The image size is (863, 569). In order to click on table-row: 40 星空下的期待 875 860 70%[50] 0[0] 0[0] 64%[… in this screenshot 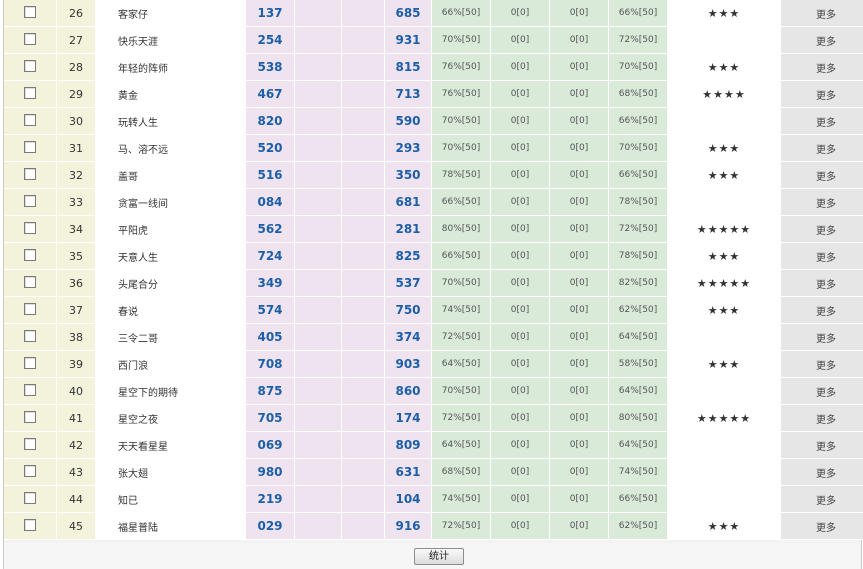, I will do `click(433, 391)`.